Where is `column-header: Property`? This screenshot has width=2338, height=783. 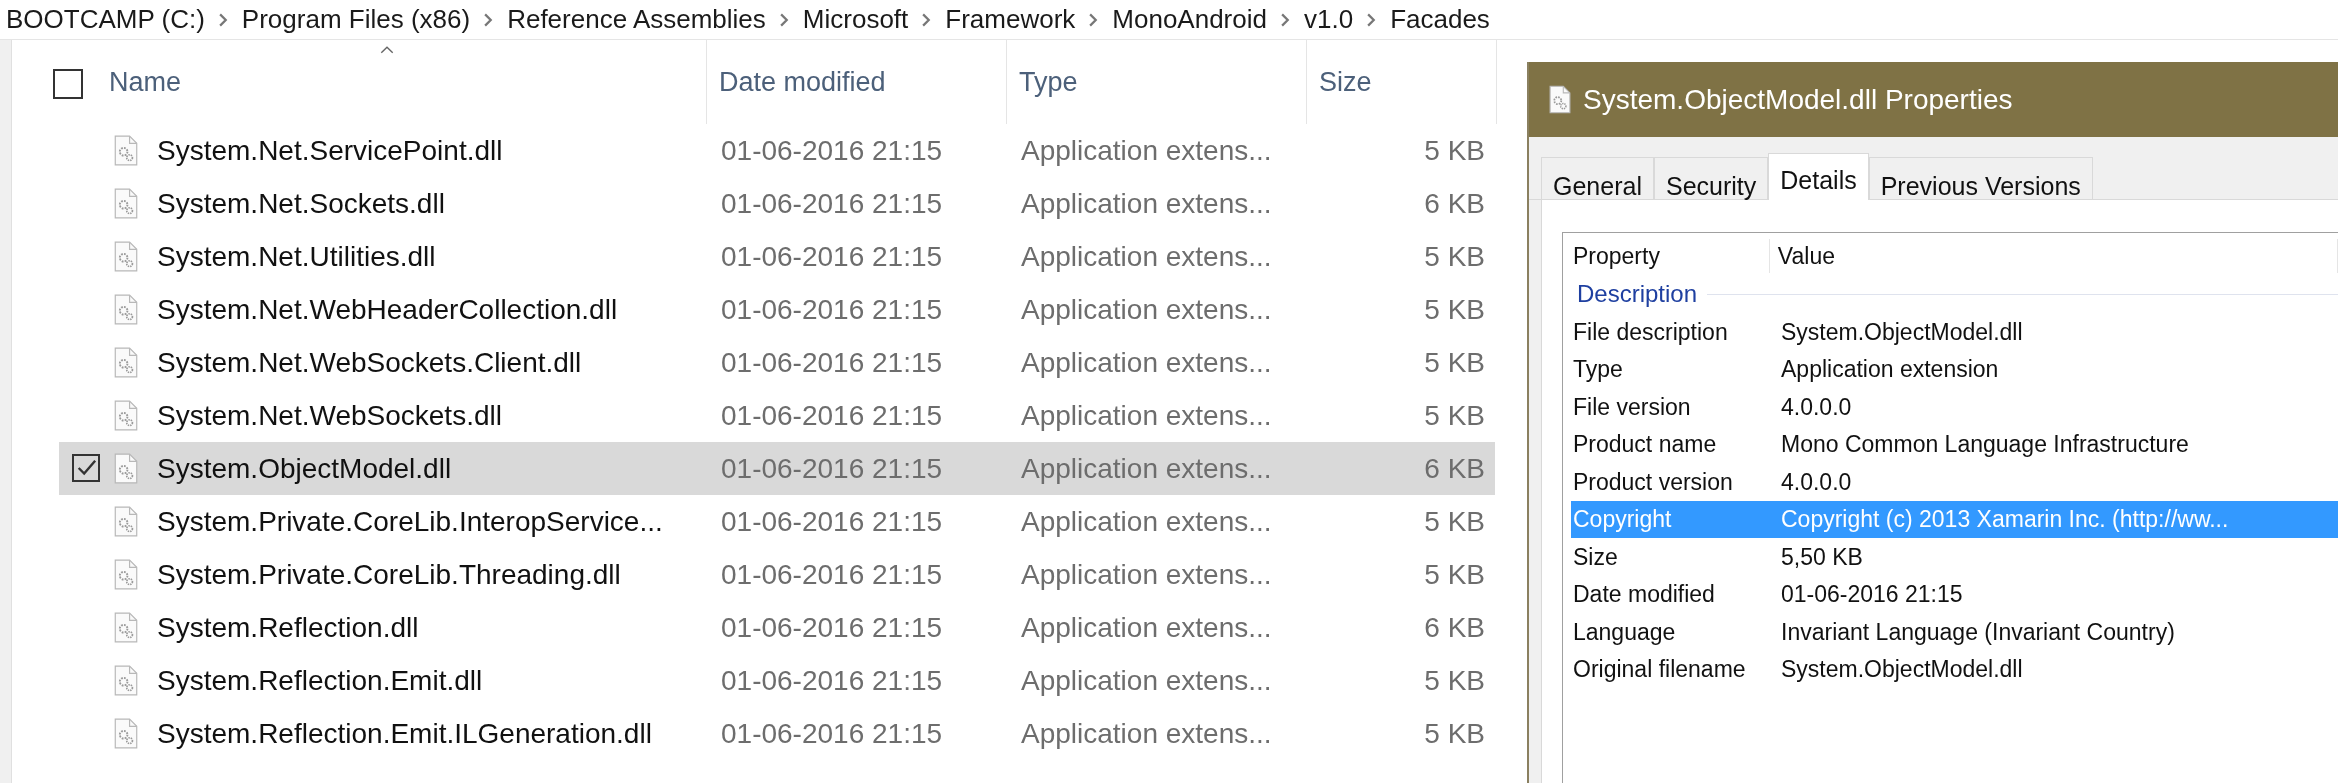 column-header: Property is located at coordinates (1670, 256).